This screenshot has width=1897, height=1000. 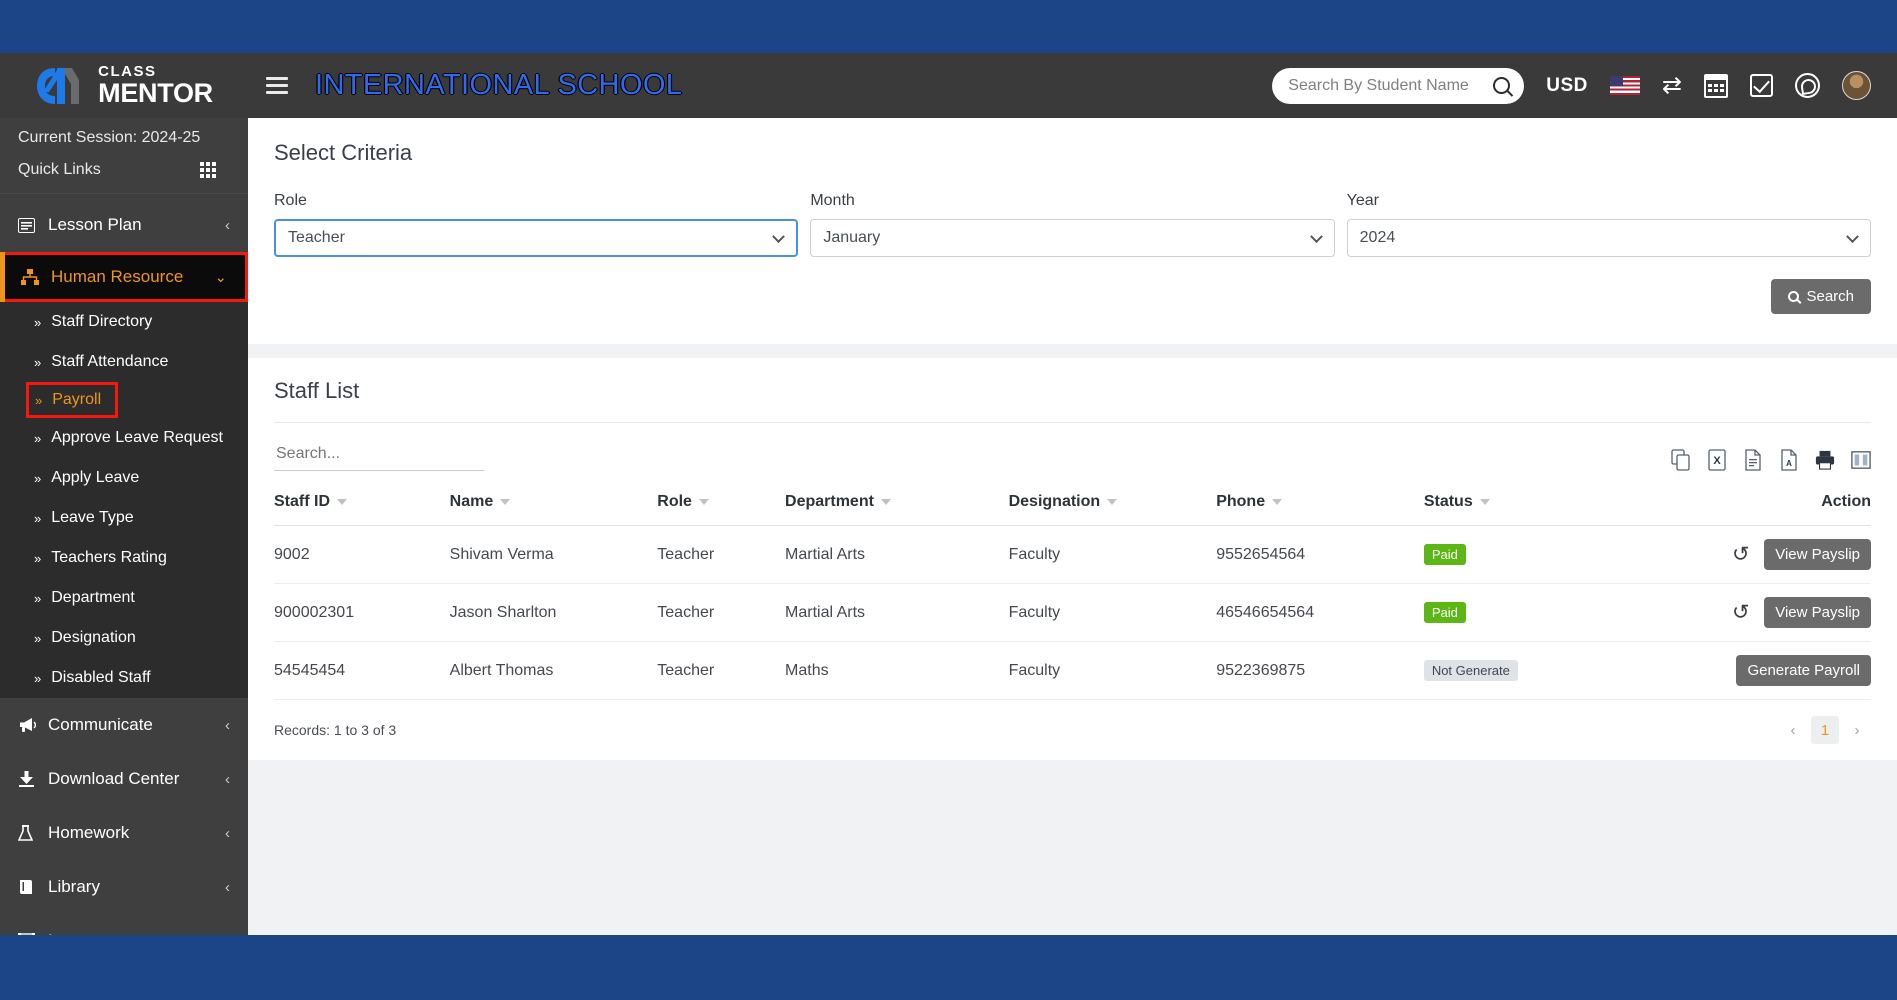 I want to click on search-icon, so click(x=1502, y=85).